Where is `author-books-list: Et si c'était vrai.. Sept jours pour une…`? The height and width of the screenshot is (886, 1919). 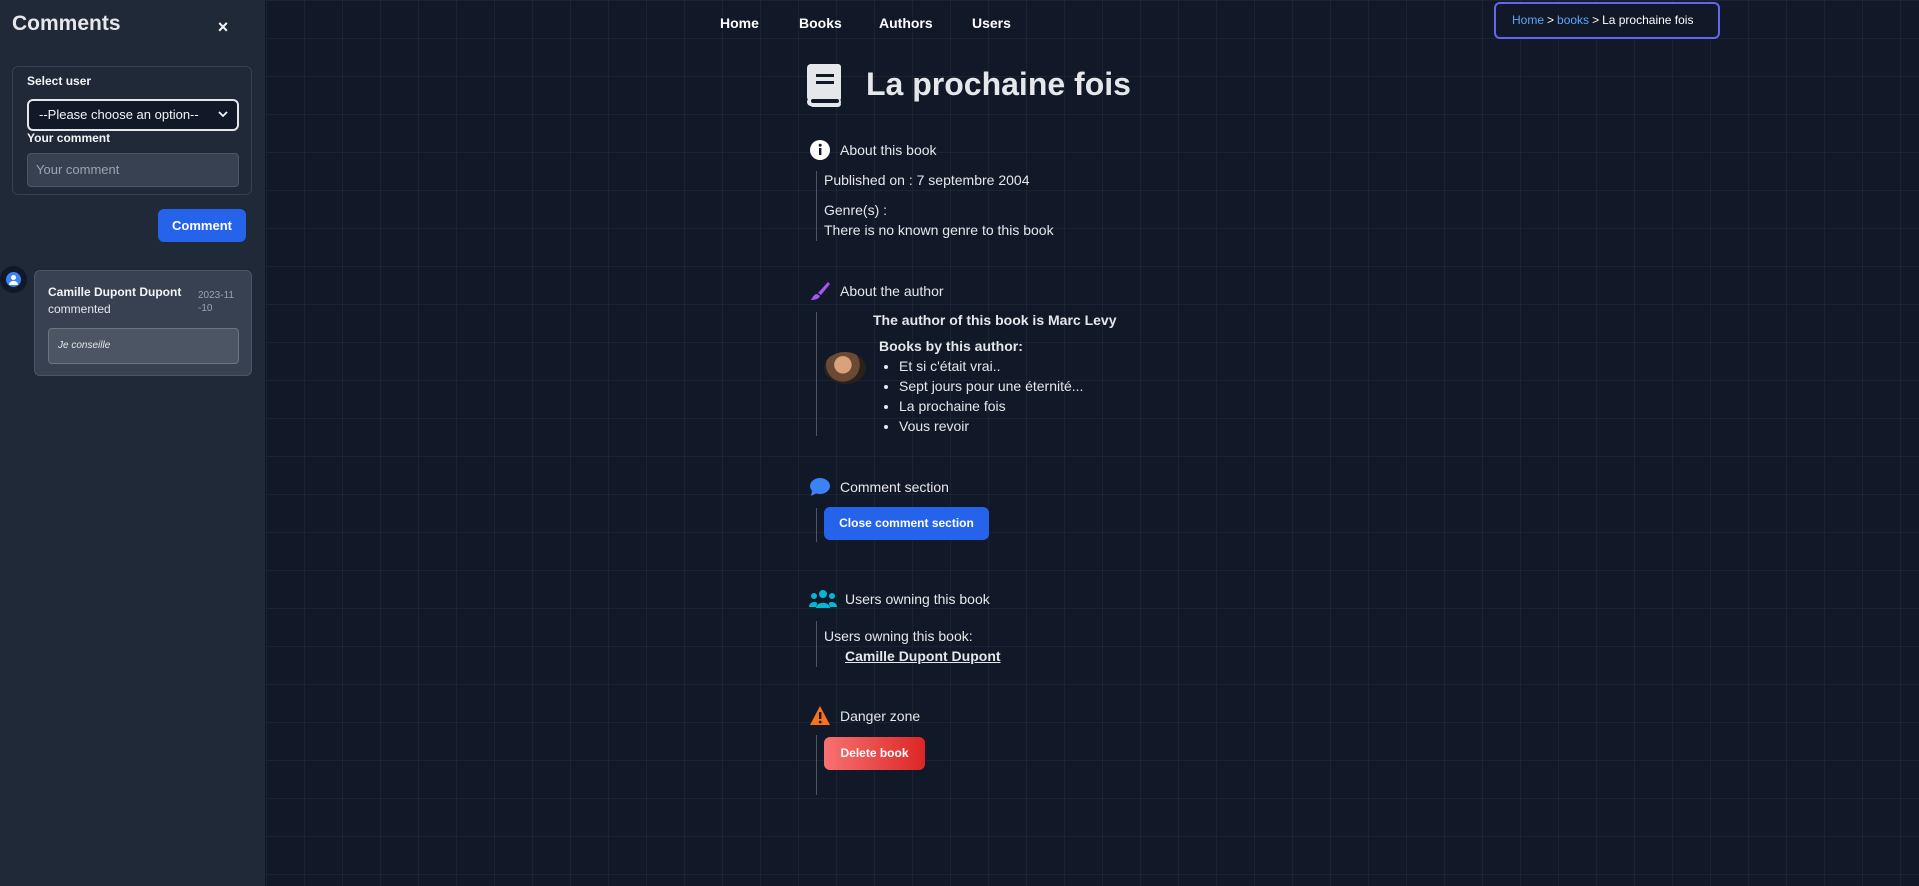 author-books-list: Et si c'était vrai.. Sept jours pour une… is located at coordinates (991, 396).